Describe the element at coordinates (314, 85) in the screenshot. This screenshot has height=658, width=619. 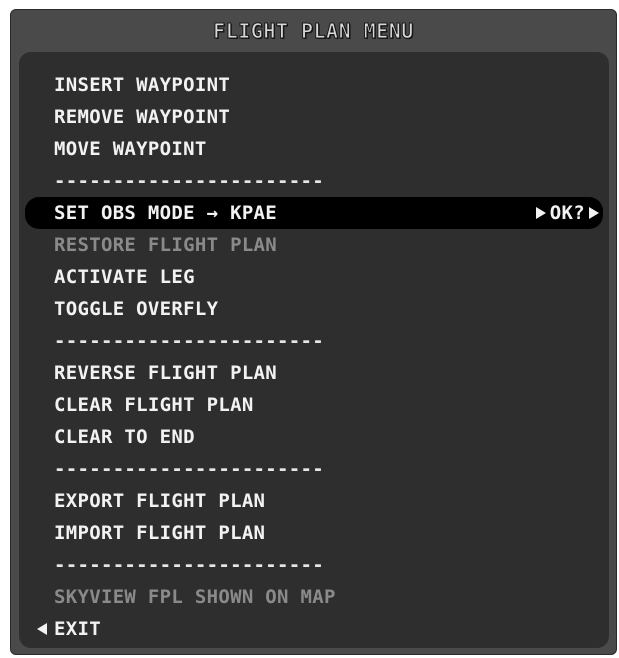
I see `menu-item-insert-waypoint: INSERT WAYPOINT` at that location.